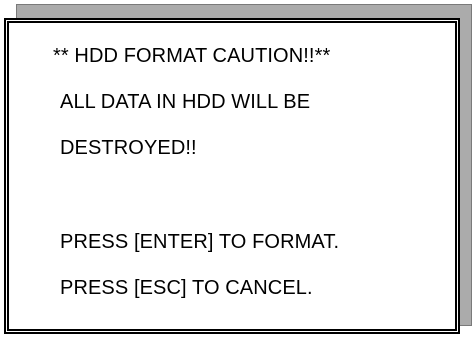 The image size is (476, 338). Describe the element at coordinates (192, 56) in the screenshot. I see `dialog-title: ** HDD FORMAT CAUTION!!**` at that location.